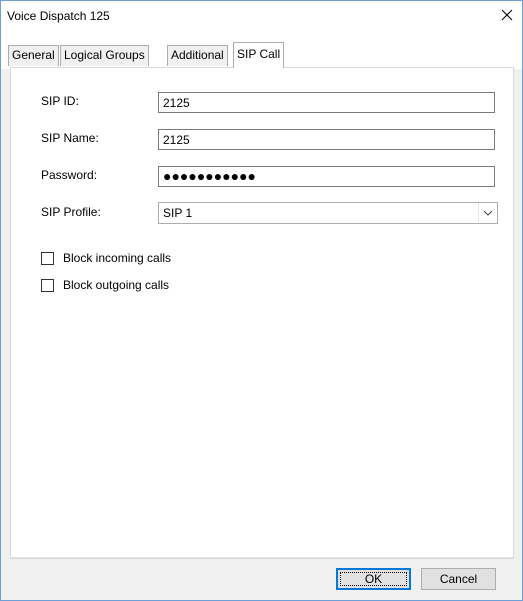  What do you see at coordinates (178, 213) in the screenshot?
I see `sip-profile-value: SIP 1` at bounding box center [178, 213].